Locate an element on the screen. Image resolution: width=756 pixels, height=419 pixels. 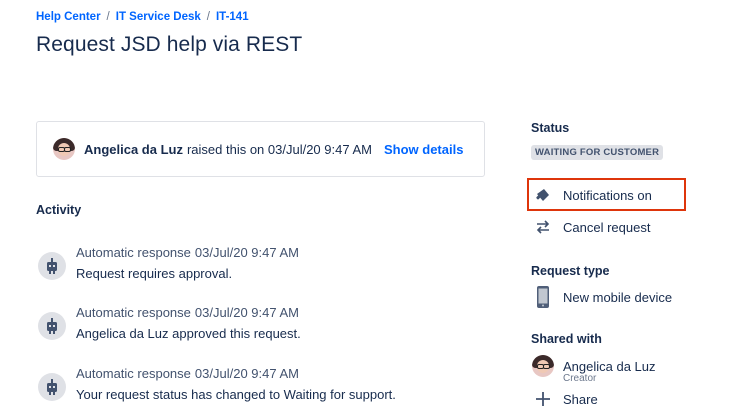
swap-arrows-icon is located at coordinates (543, 227).